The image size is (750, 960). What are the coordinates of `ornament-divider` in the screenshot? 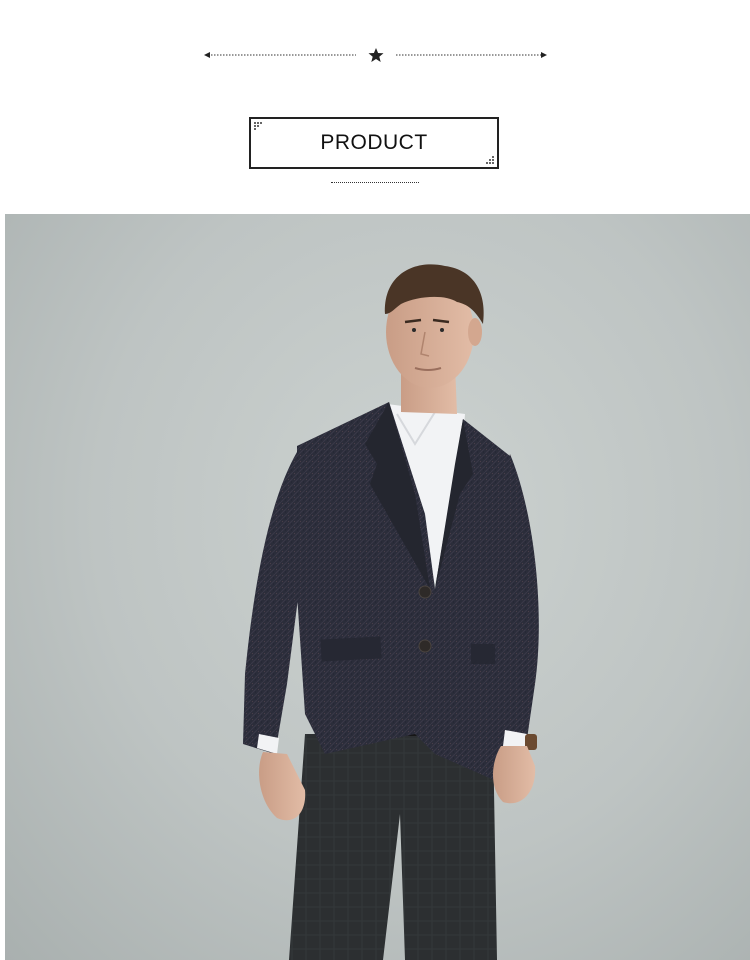 It's located at (375, 55).